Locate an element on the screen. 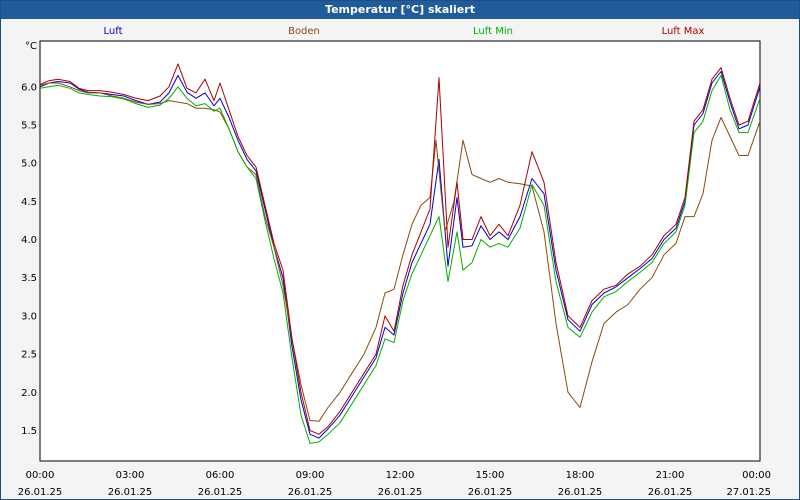  y-tick-label: 2.5 is located at coordinates (29, 355).